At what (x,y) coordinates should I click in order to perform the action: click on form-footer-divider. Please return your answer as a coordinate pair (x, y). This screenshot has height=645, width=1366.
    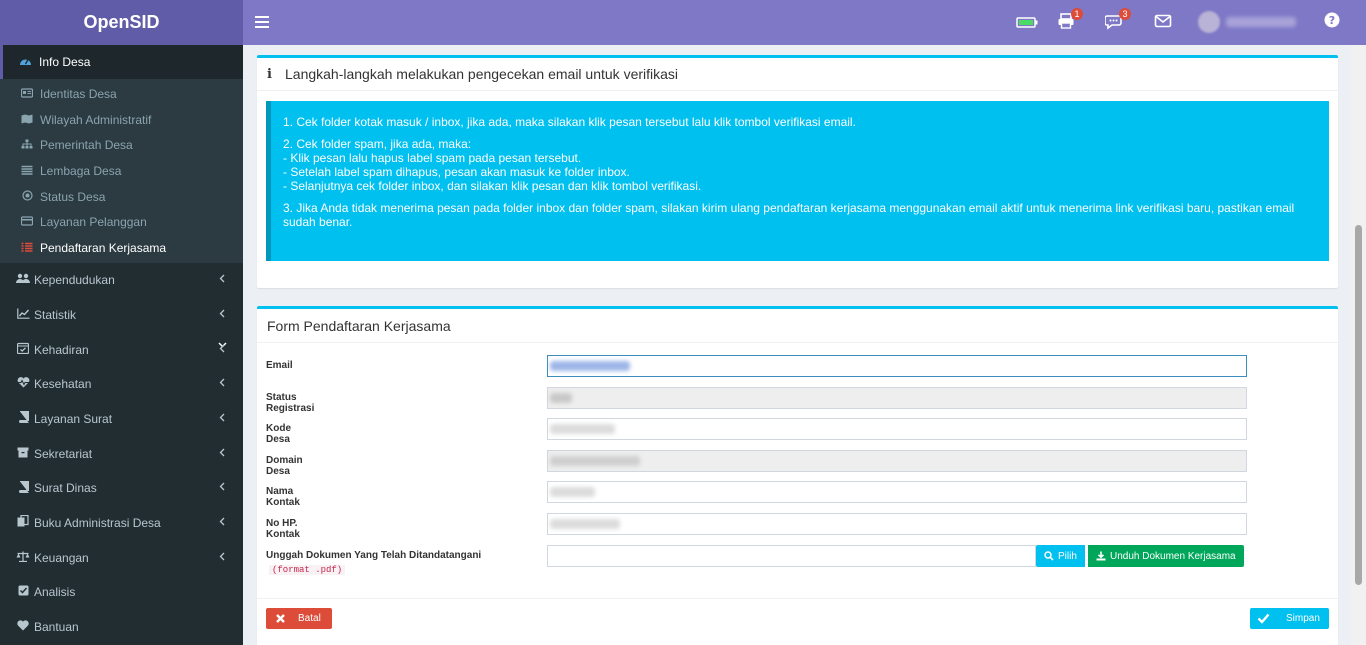
    Looking at the image, I should click on (797, 598).